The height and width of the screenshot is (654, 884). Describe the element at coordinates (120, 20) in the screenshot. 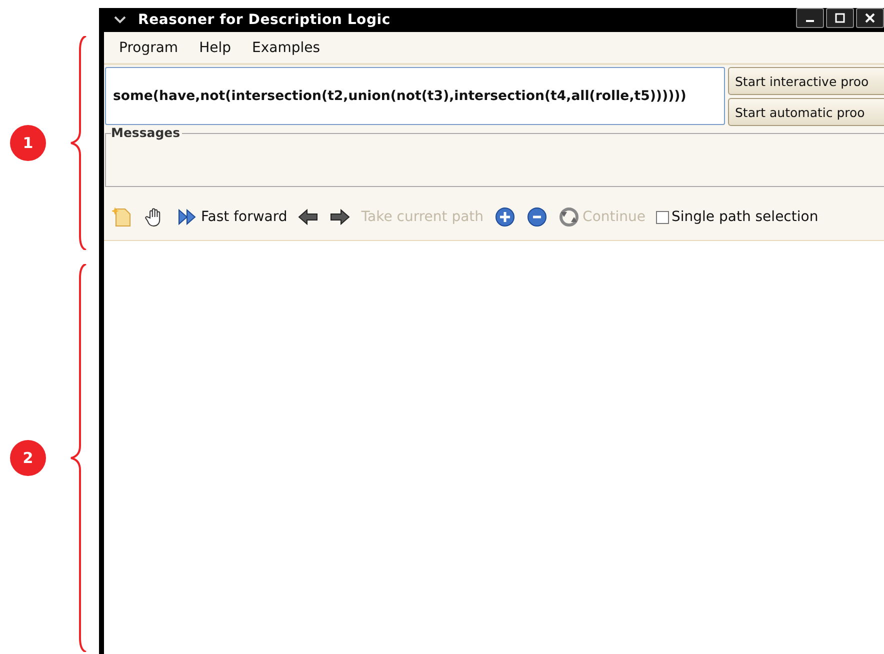

I see `menu-caret-icon` at that location.